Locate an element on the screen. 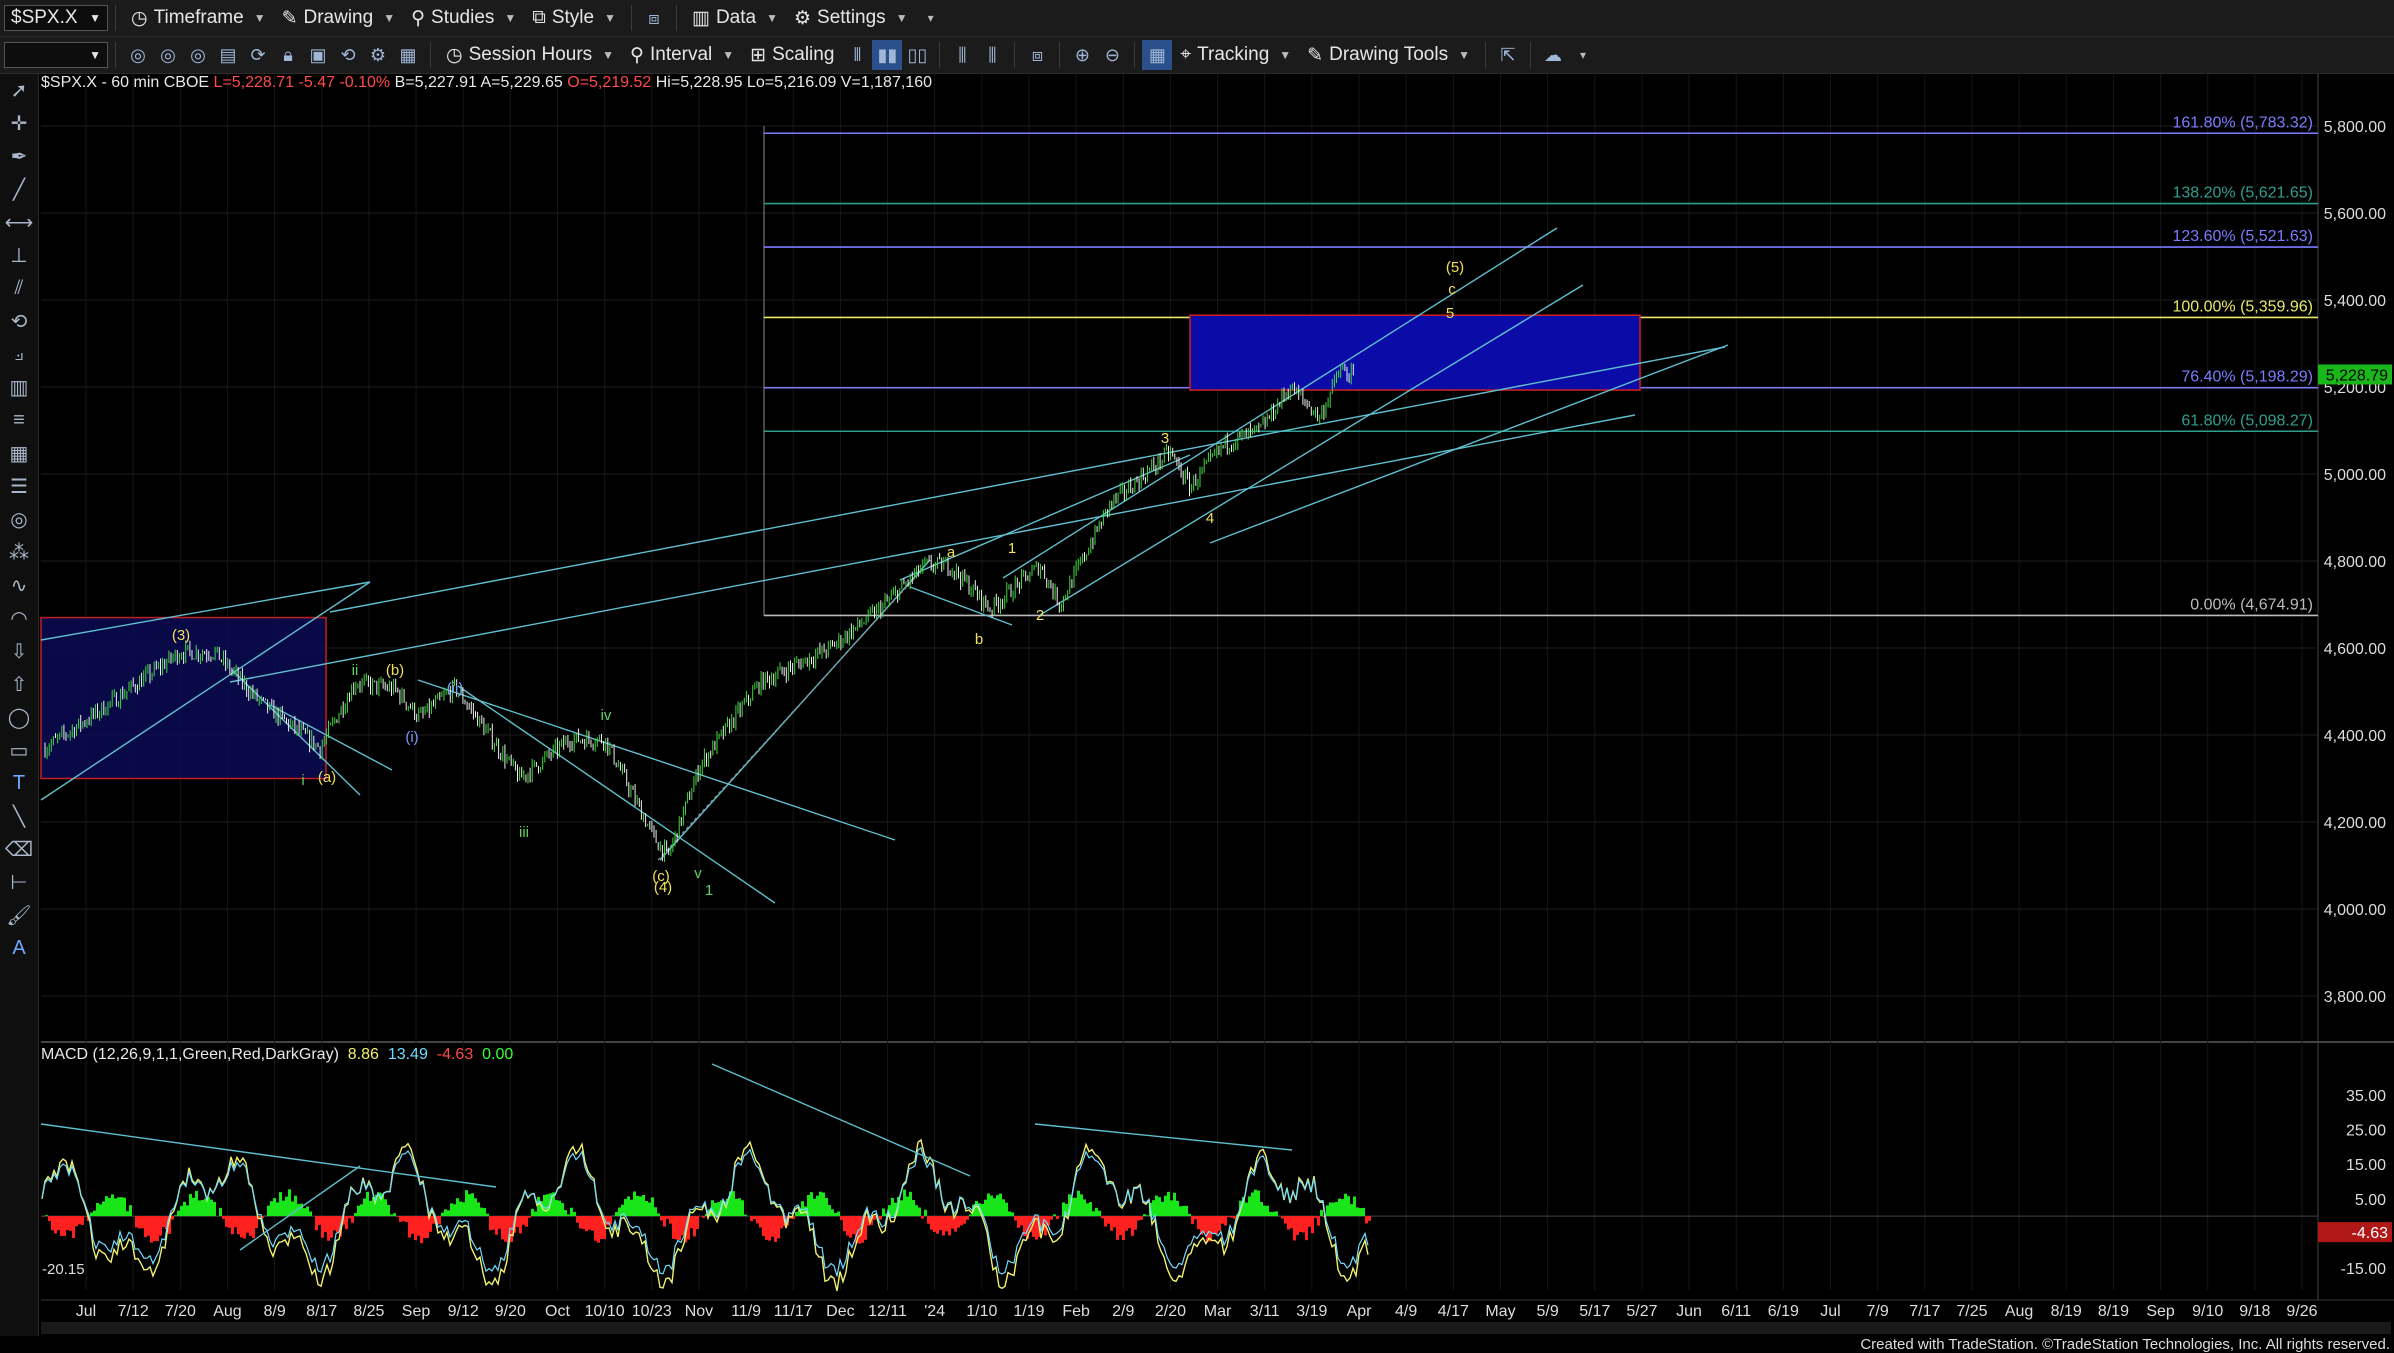  hollow-candle-icon: ▯▯ is located at coordinates (917, 55).